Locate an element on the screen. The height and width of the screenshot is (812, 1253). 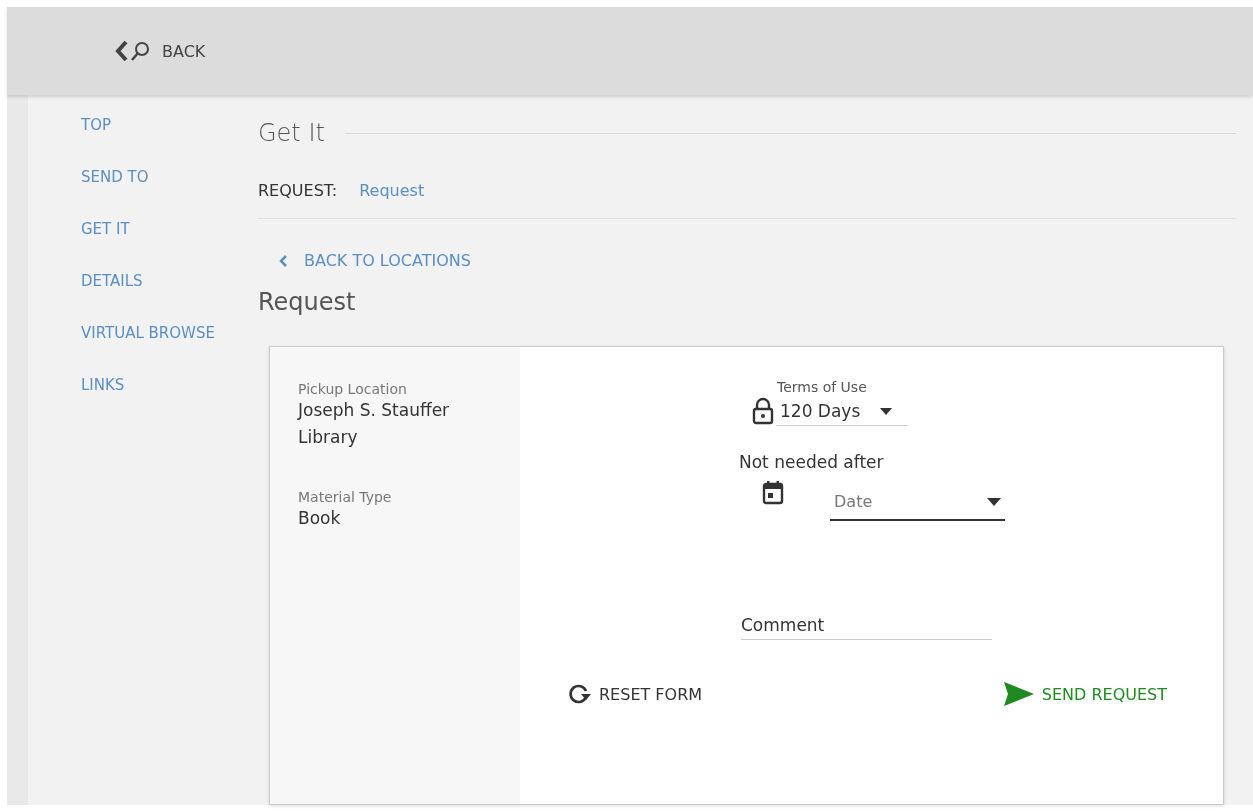
info-value: Book is located at coordinates (320, 518).